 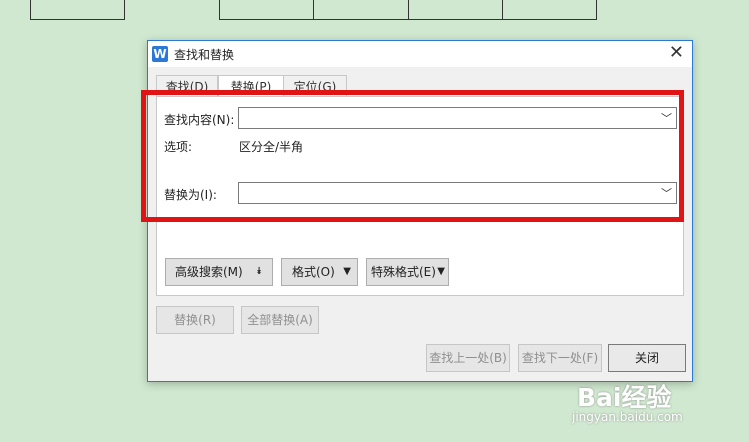 What do you see at coordinates (627, 417) in the screenshot?
I see `watermark-url: jingyan.baidu.com` at bounding box center [627, 417].